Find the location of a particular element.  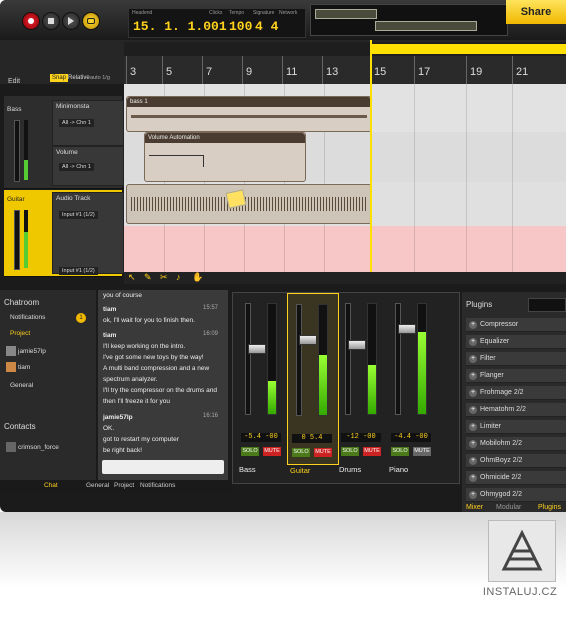

record-button is located at coordinates (31, 21).